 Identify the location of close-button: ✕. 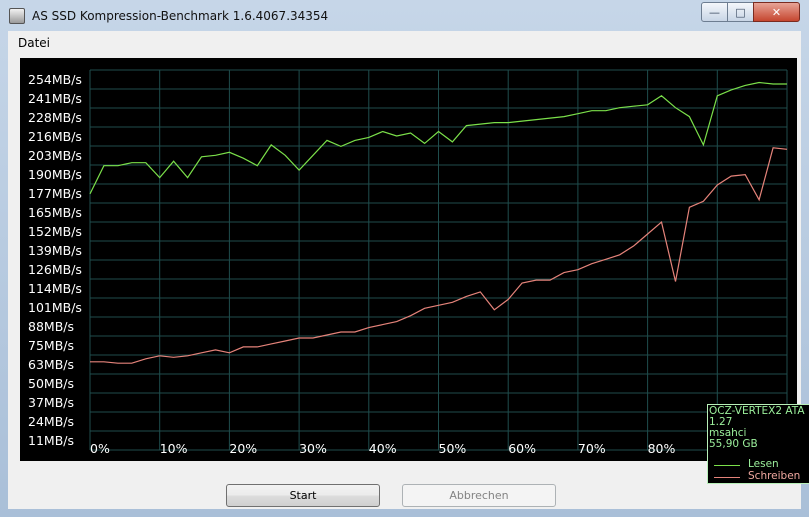
(776, 12).